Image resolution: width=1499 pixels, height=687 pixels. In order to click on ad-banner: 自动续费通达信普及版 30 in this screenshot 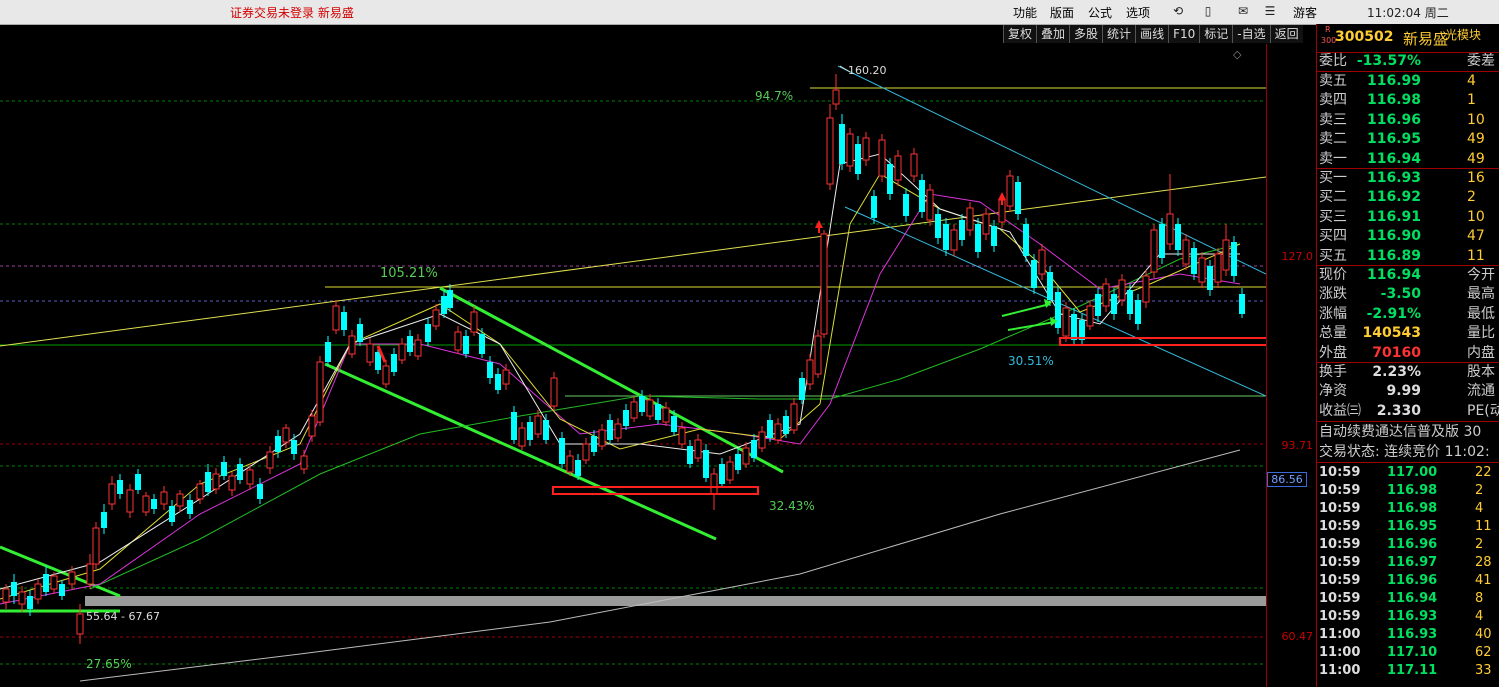, I will do `click(1408, 432)`.